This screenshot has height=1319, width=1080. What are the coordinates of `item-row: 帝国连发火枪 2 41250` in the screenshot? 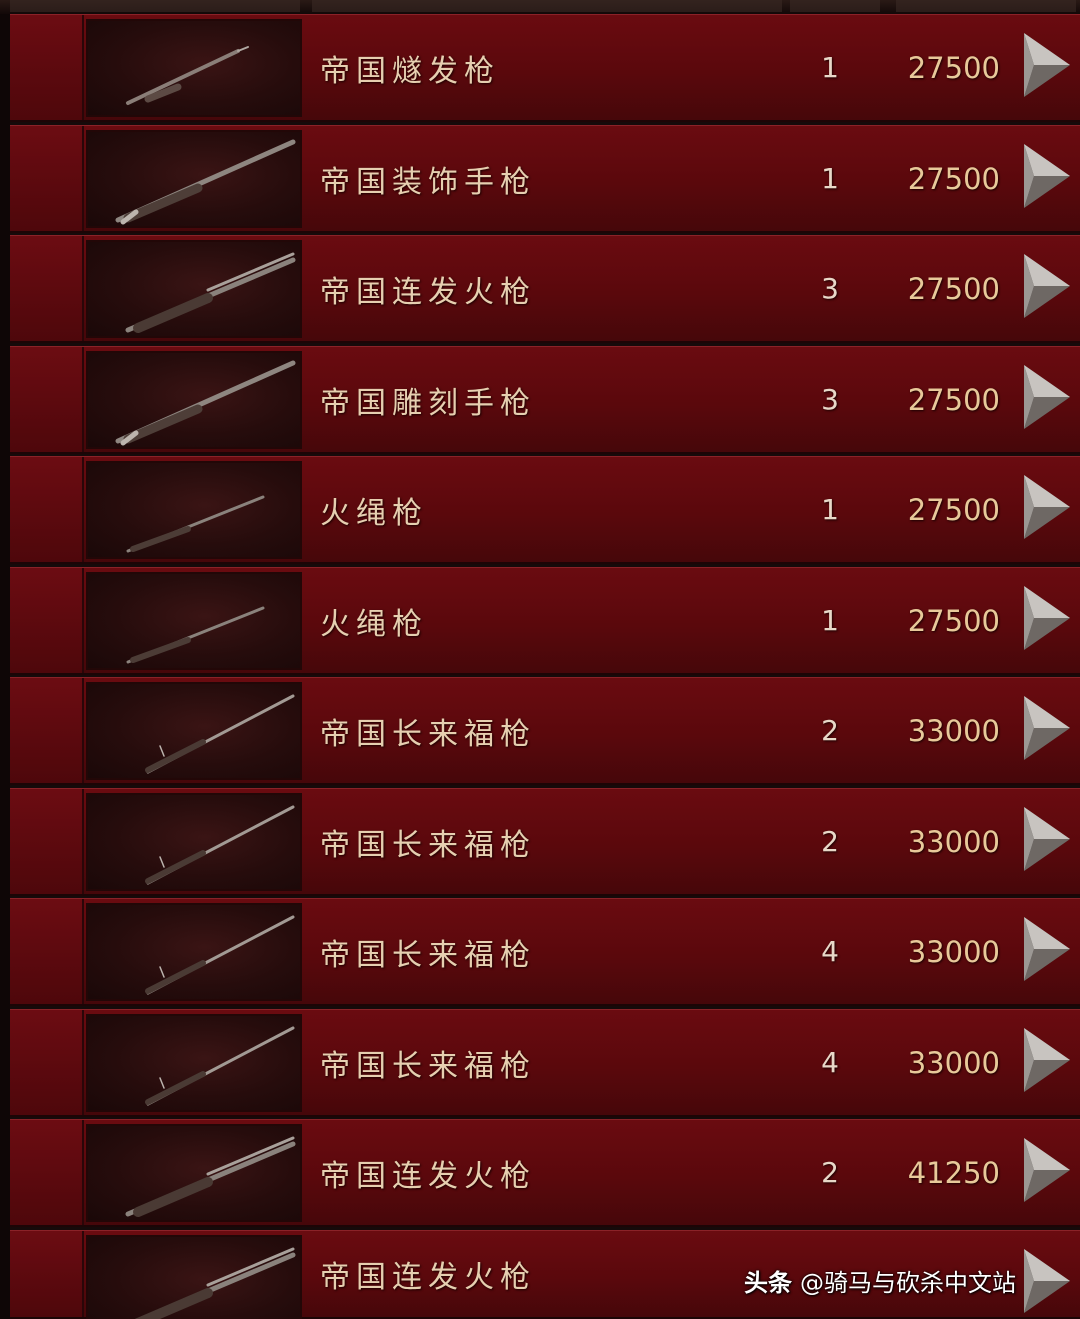 It's located at (545, 1173).